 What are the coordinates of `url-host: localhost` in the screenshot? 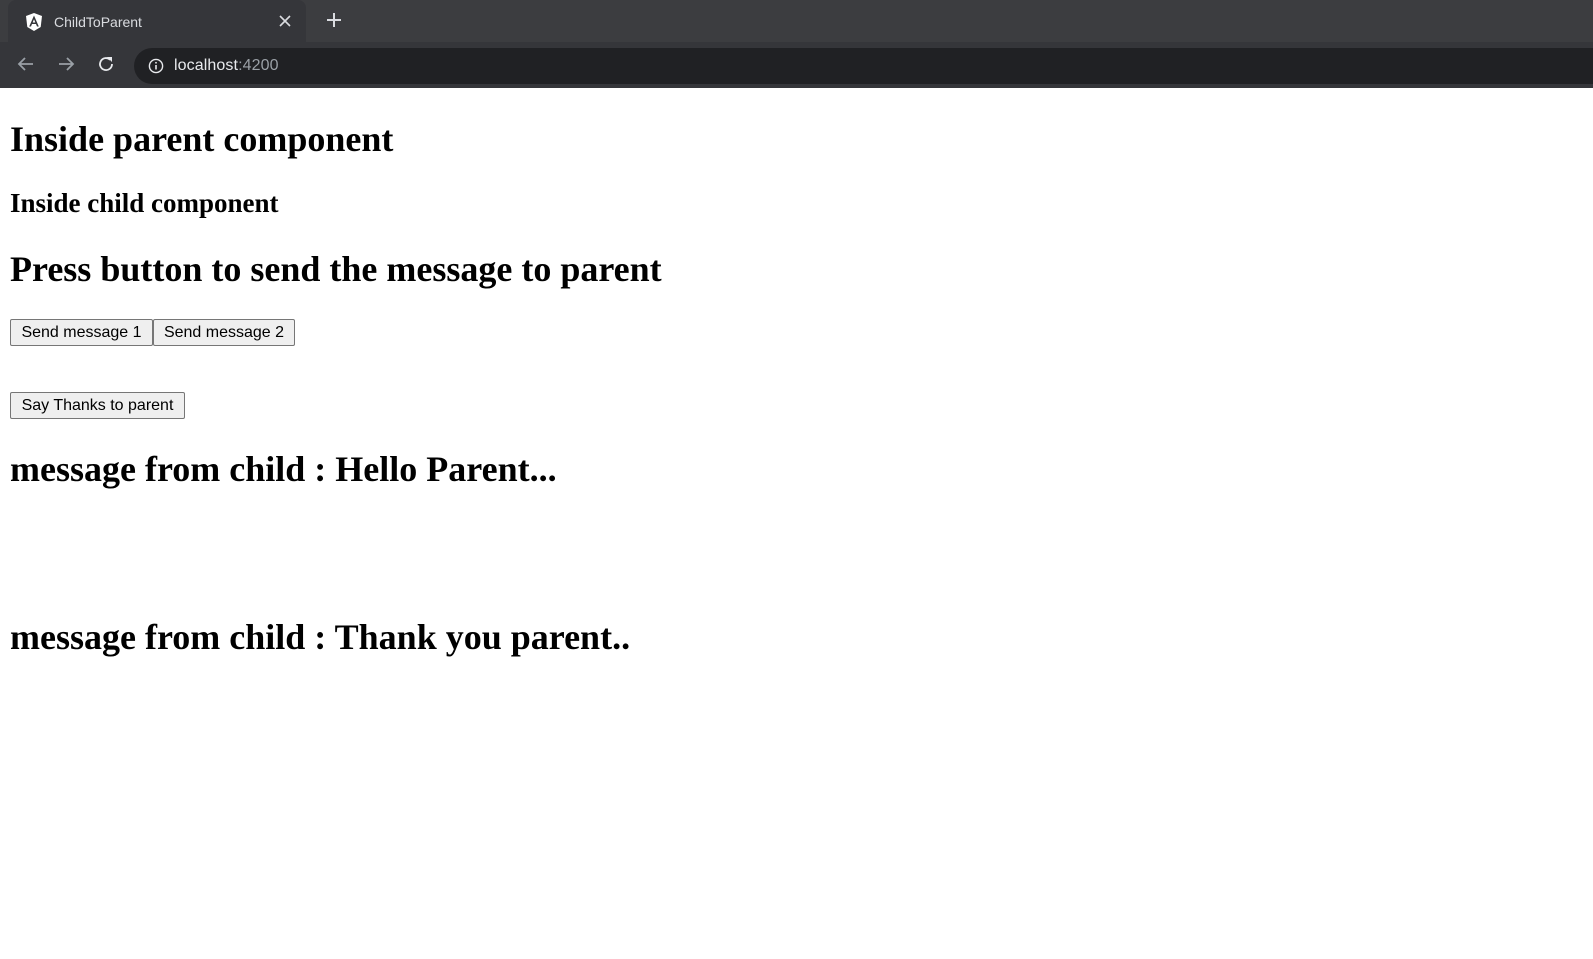 It's located at (206, 65).